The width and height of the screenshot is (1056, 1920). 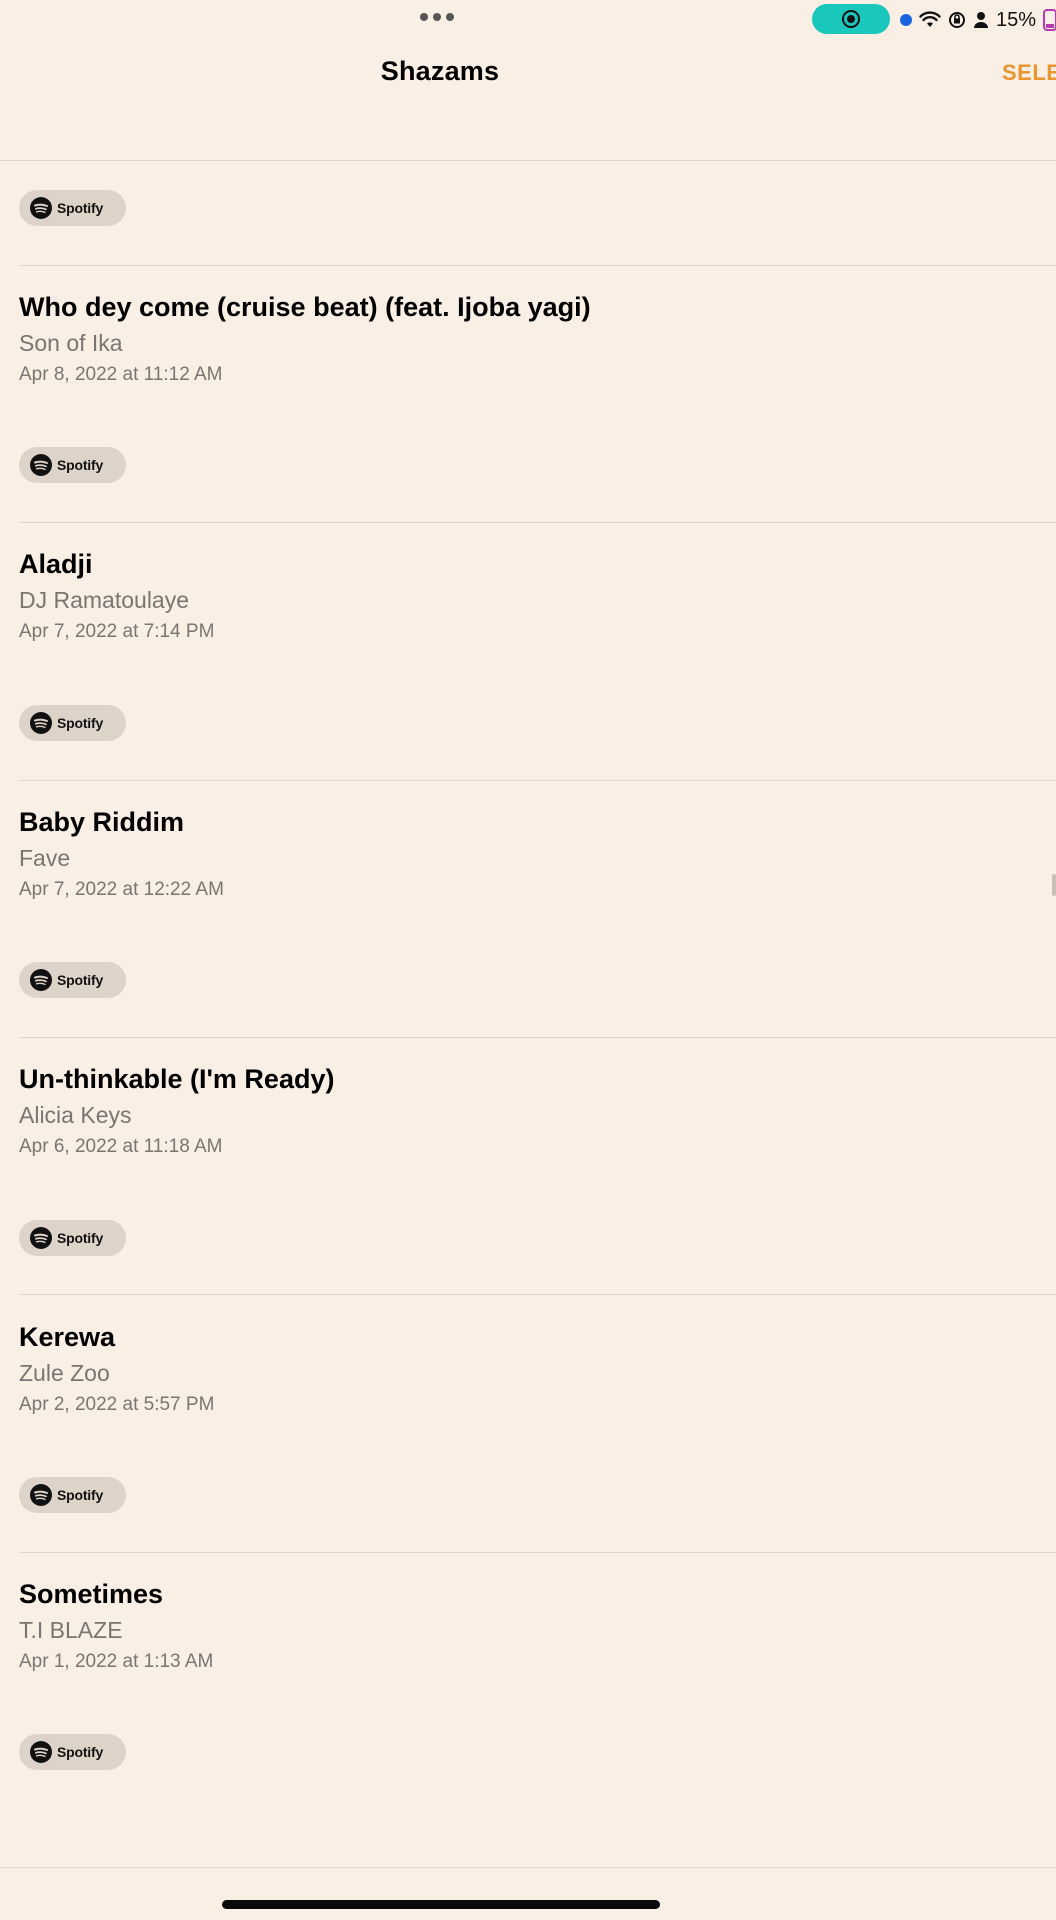 What do you see at coordinates (67, 1337) in the screenshot?
I see `song-title: Kerewa` at bounding box center [67, 1337].